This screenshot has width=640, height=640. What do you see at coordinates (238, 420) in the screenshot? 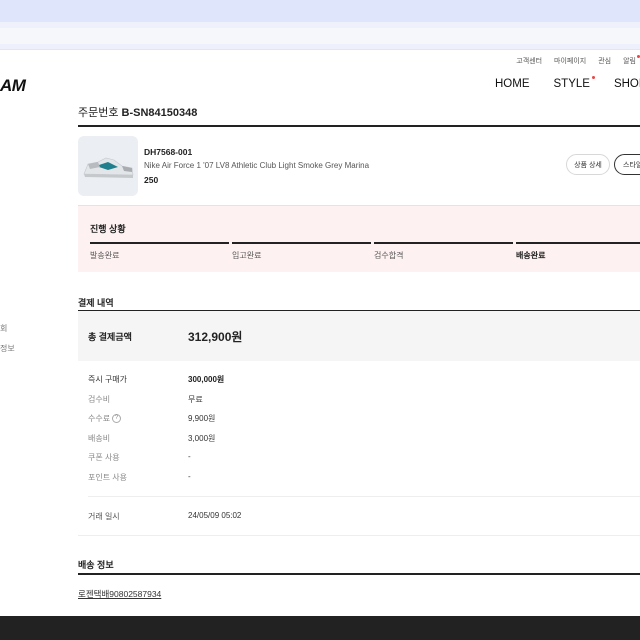
I see `payment-row: 수수료? 9,900원` at bounding box center [238, 420].